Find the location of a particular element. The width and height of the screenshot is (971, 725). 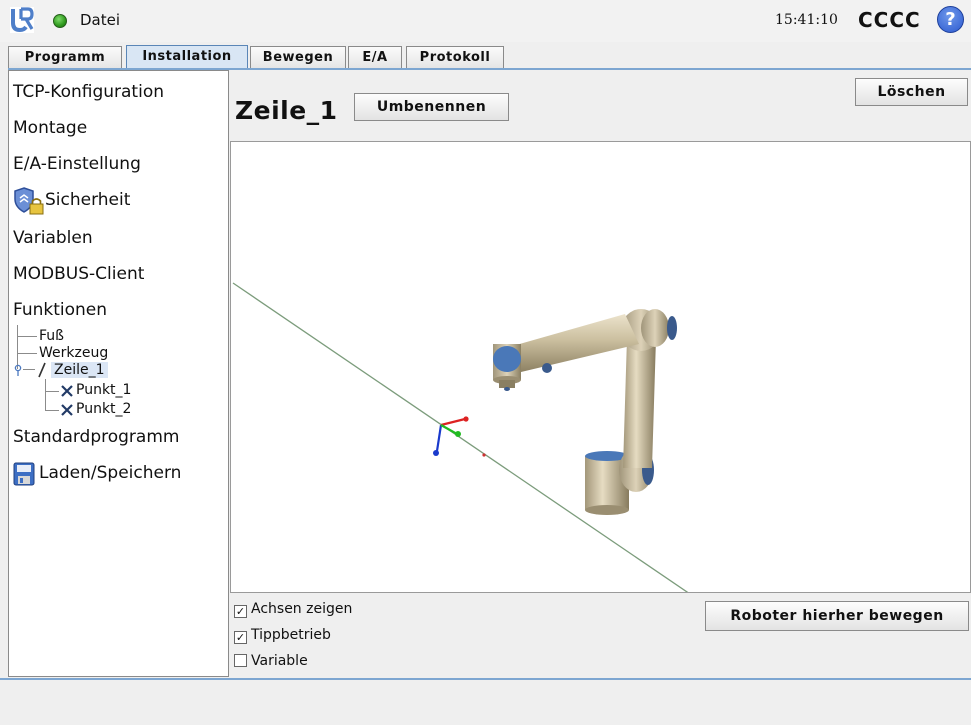

sidebar-item-e-a-einstellung: E/A-Einstellung is located at coordinates (77, 164).